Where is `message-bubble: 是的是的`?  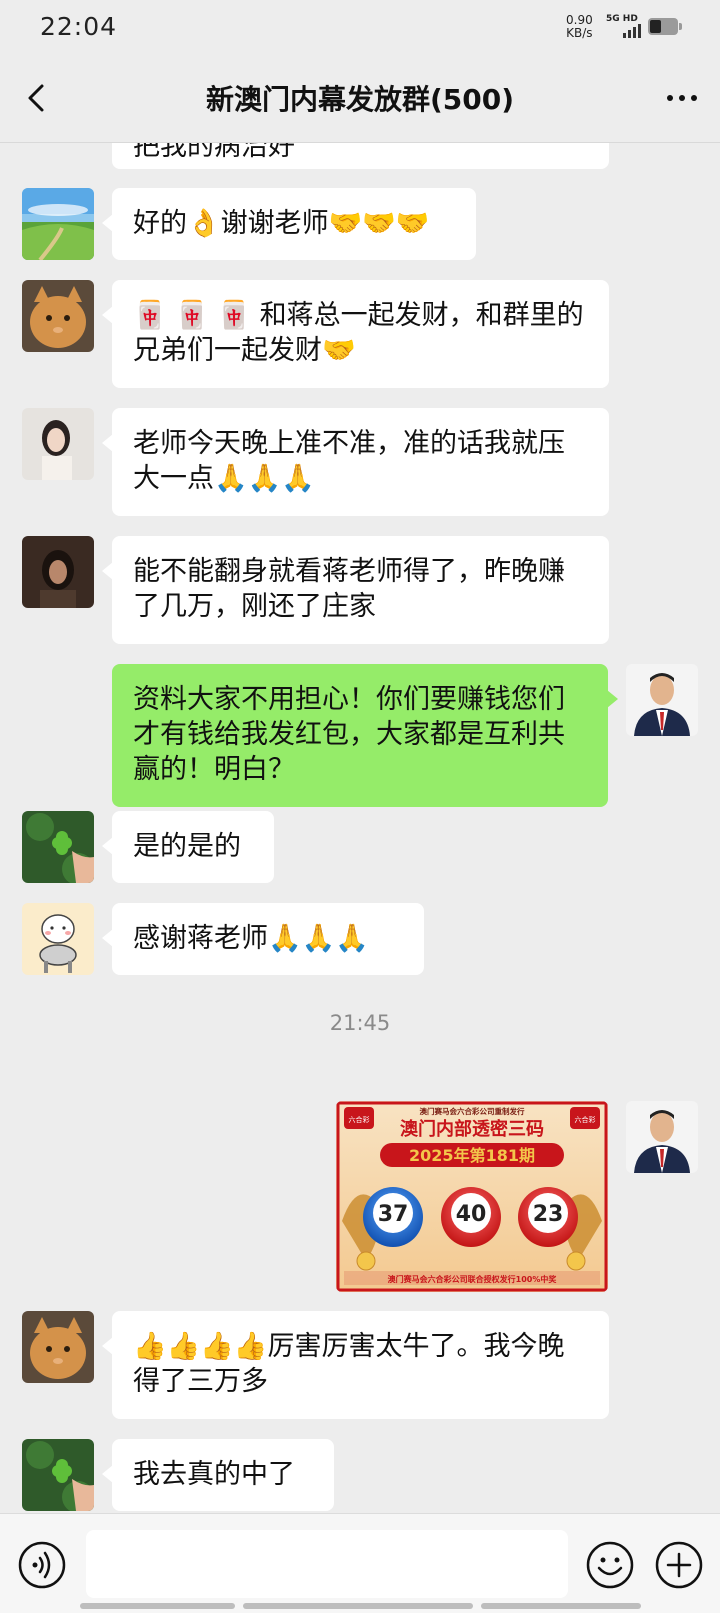
message-bubble: 是的是的 is located at coordinates (188, 847).